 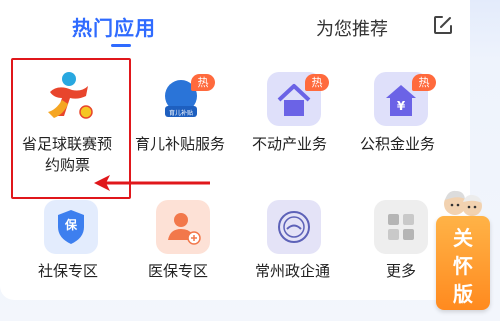 I want to click on tab-hot-apps: 热门应用, so click(x=114, y=26).